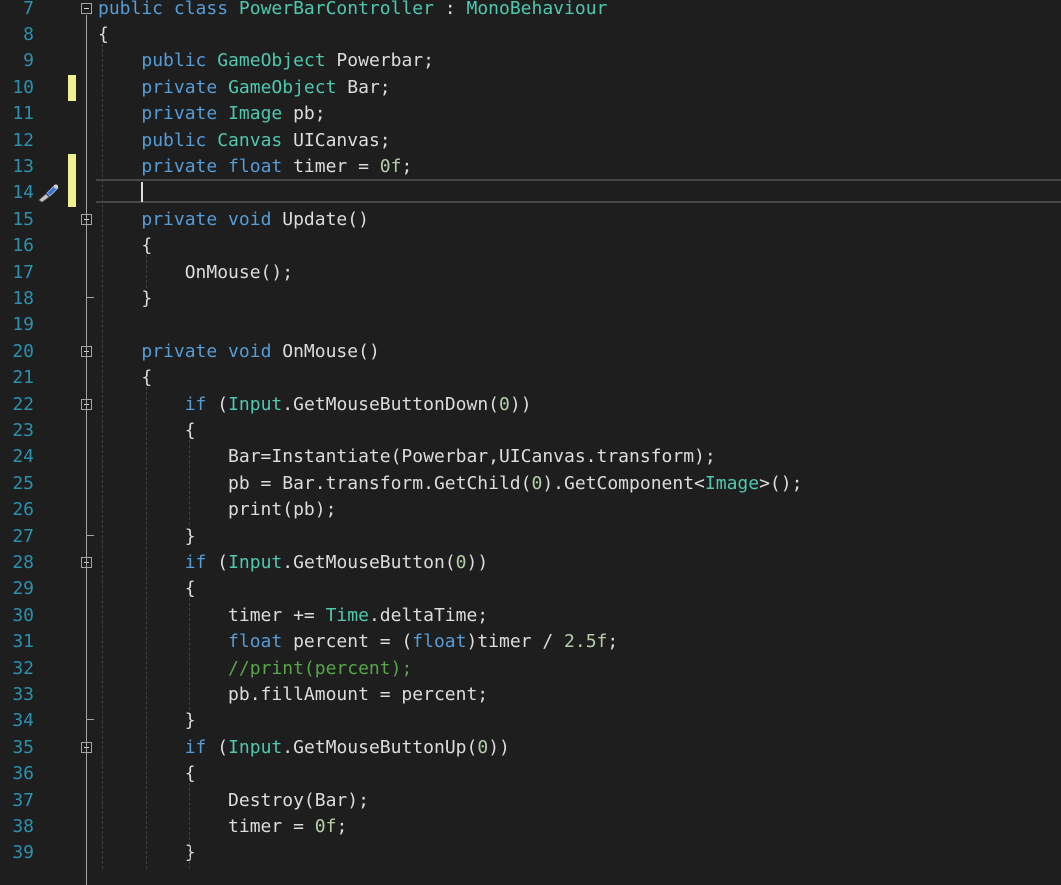  What do you see at coordinates (304, 748) in the screenshot?
I see `code-text: if (Input.GetMouseButtonUp(0))` at bounding box center [304, 748].